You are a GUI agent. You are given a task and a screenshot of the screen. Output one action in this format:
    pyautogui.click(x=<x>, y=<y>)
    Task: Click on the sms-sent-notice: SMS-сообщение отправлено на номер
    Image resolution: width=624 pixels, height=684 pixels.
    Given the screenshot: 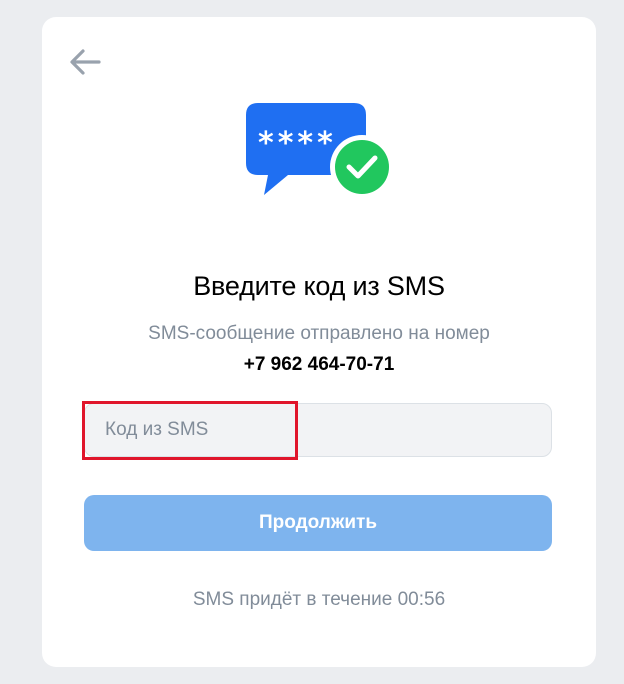 What is the action you would take?
    pyautogui.click(x=319, y=333)
    